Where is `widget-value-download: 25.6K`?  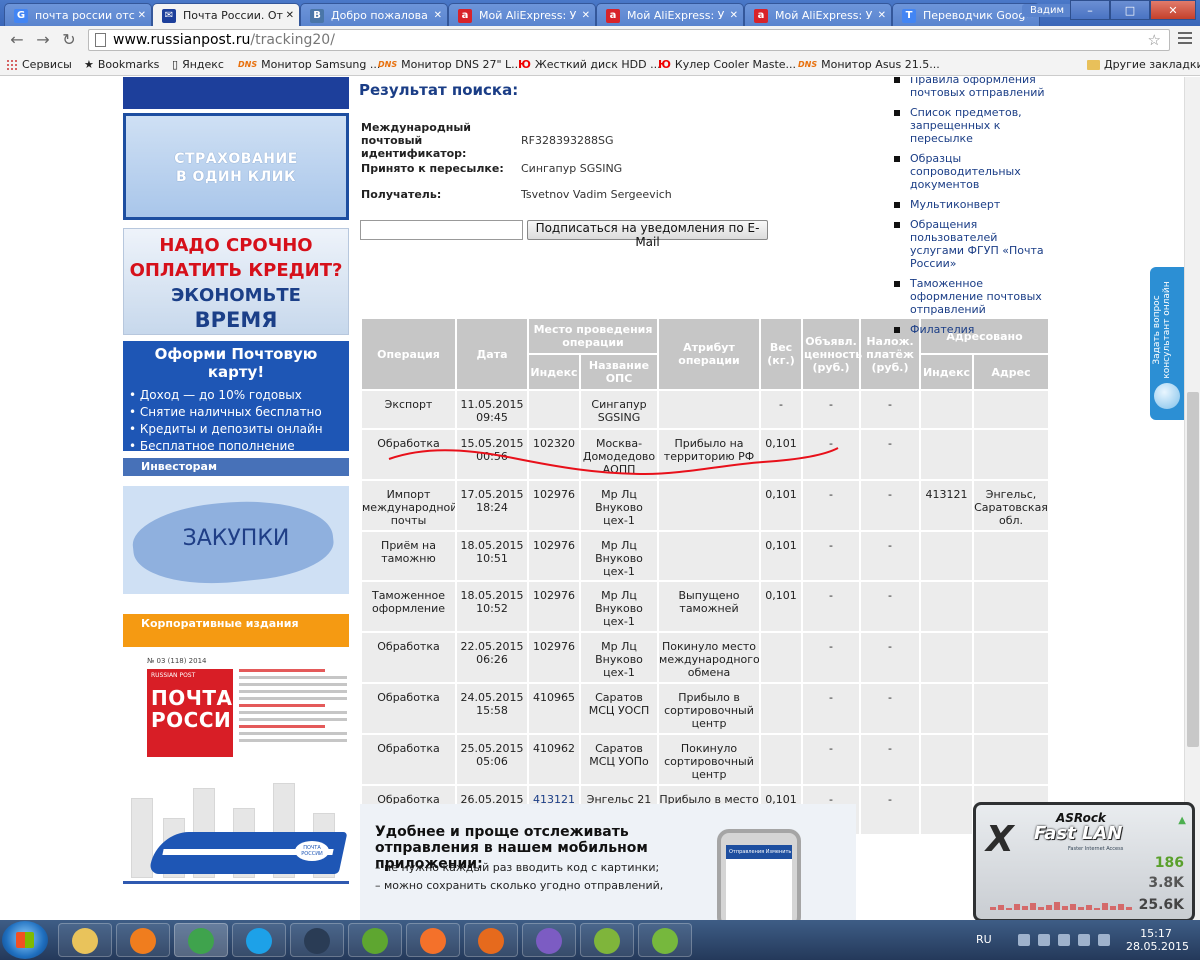
widget-value-download: 25.6K is located at coordinates (1161, 905).